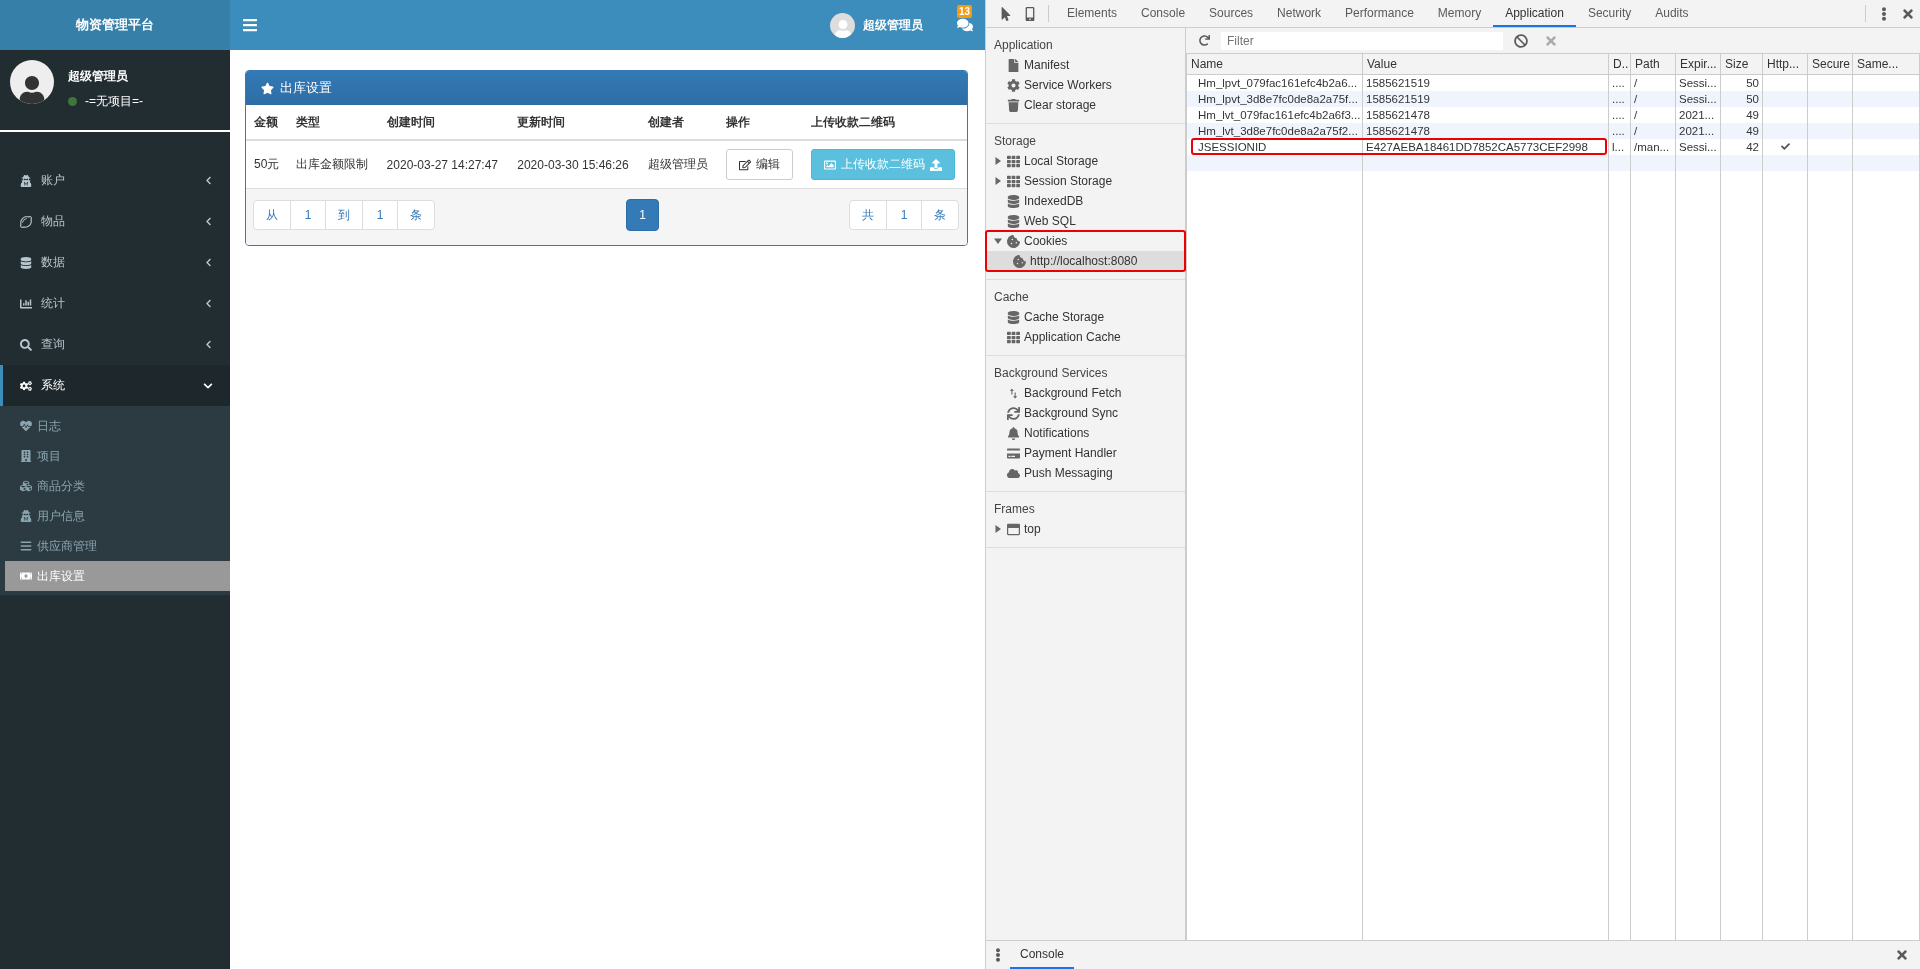 The image size is (1920, 969). What do you see at coordinates (868, 215) in the screenshot?
I see `pagination-info: 共` at bounding box center [868, 215].